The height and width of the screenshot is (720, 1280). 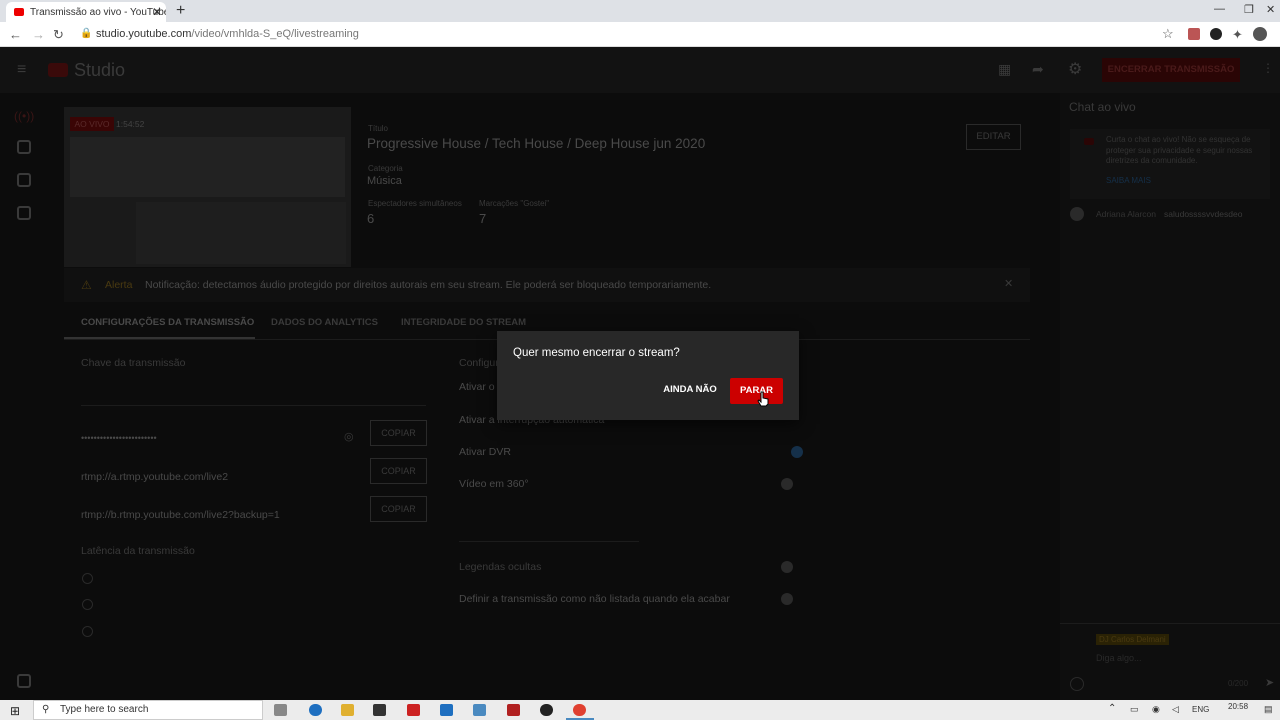 I want to click on hand-cursor-icon, so click(x=763, y=399).